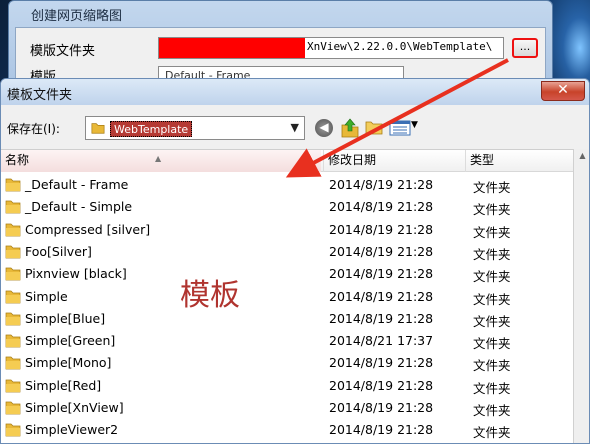 This screenshot has height=444, width=590. What do you see at coordinates (79, 207) in the screenshot?
I see `folder-name: _Default - Simple` at bounding box center [79, 207].